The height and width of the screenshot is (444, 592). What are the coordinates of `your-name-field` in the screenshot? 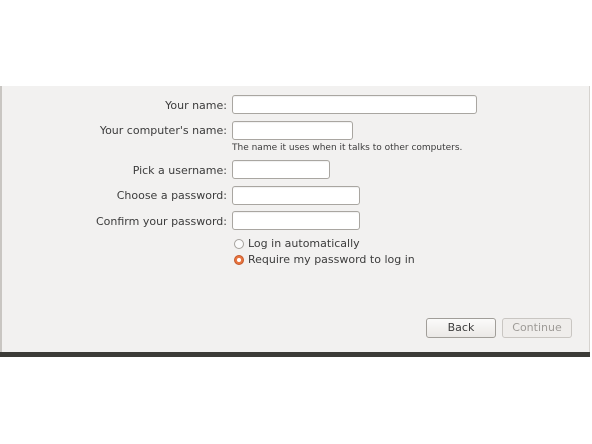 It's located at (354, 104).